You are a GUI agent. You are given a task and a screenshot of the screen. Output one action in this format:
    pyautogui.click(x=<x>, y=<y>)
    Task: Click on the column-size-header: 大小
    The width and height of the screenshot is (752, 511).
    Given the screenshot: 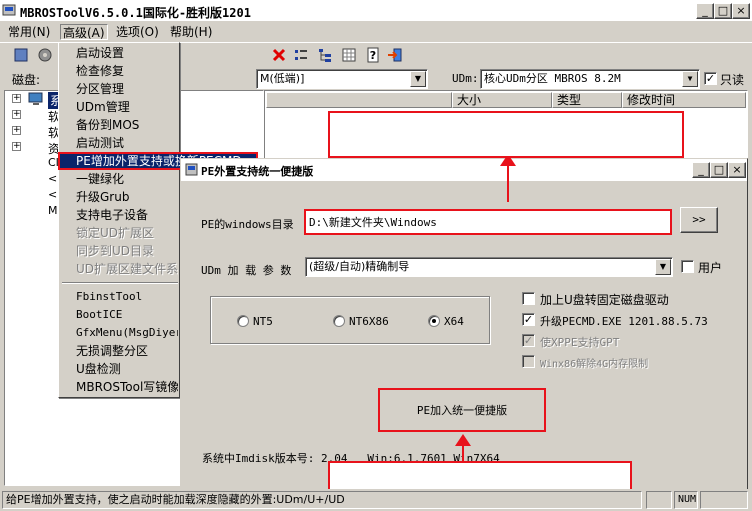 What is the action you would take?
    pyautogui.click(x=502, y=100)
    